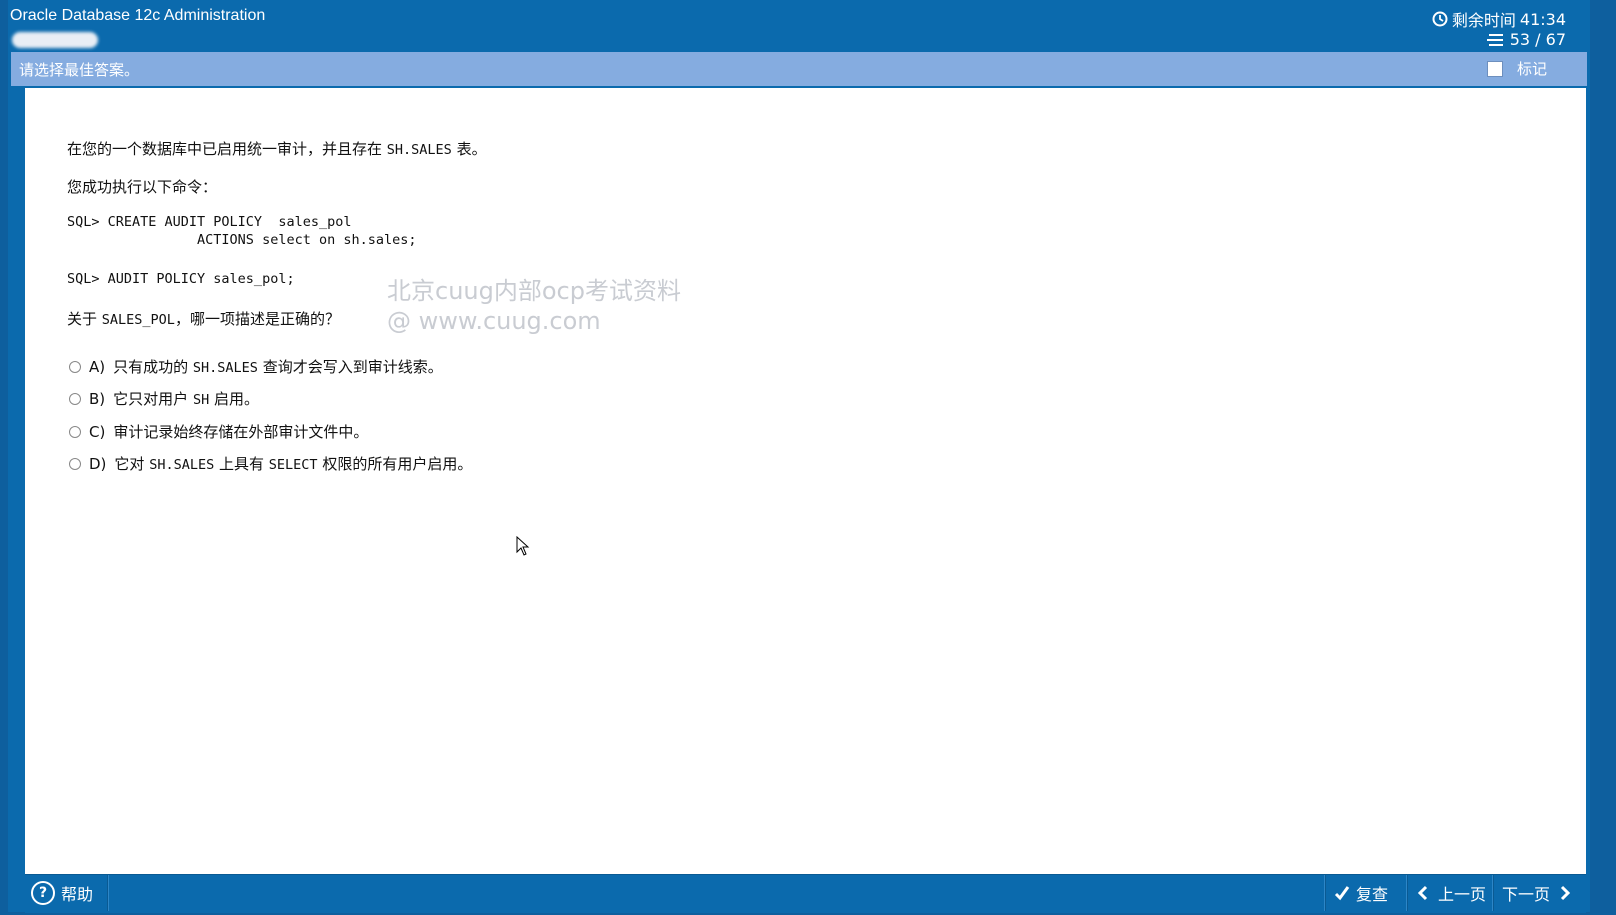 The image size is (1616, 915). What do you see at coordinates (534, 291) in the screenshot?
I see `watermark-line-1: 北京cuug内部ocp考试资料` at bounding box center [534, 291].